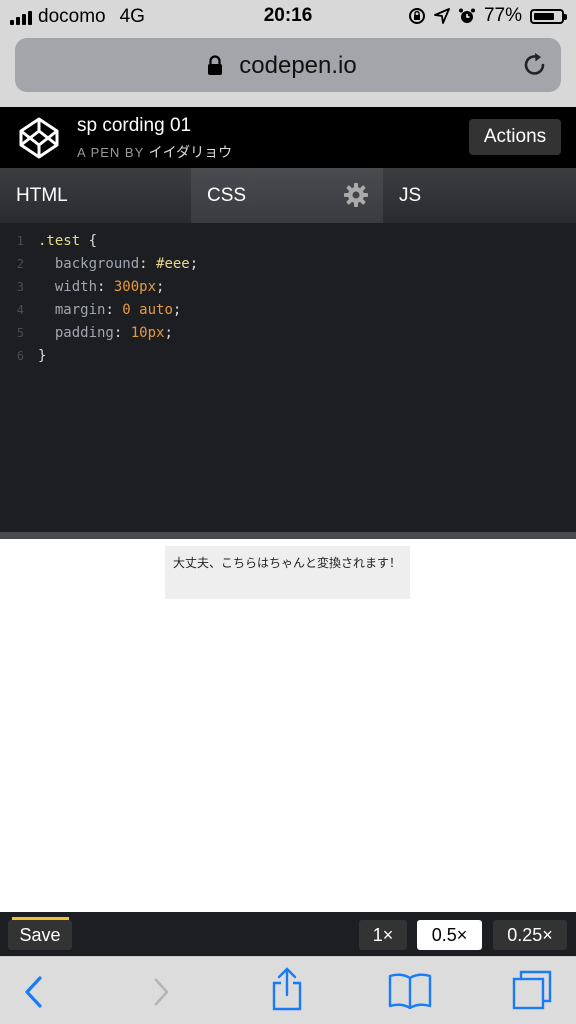  What do you see at coordinates (95, 195) in the screenshot?
I see `tab-html: HTML` at bounding box center [95, 195].